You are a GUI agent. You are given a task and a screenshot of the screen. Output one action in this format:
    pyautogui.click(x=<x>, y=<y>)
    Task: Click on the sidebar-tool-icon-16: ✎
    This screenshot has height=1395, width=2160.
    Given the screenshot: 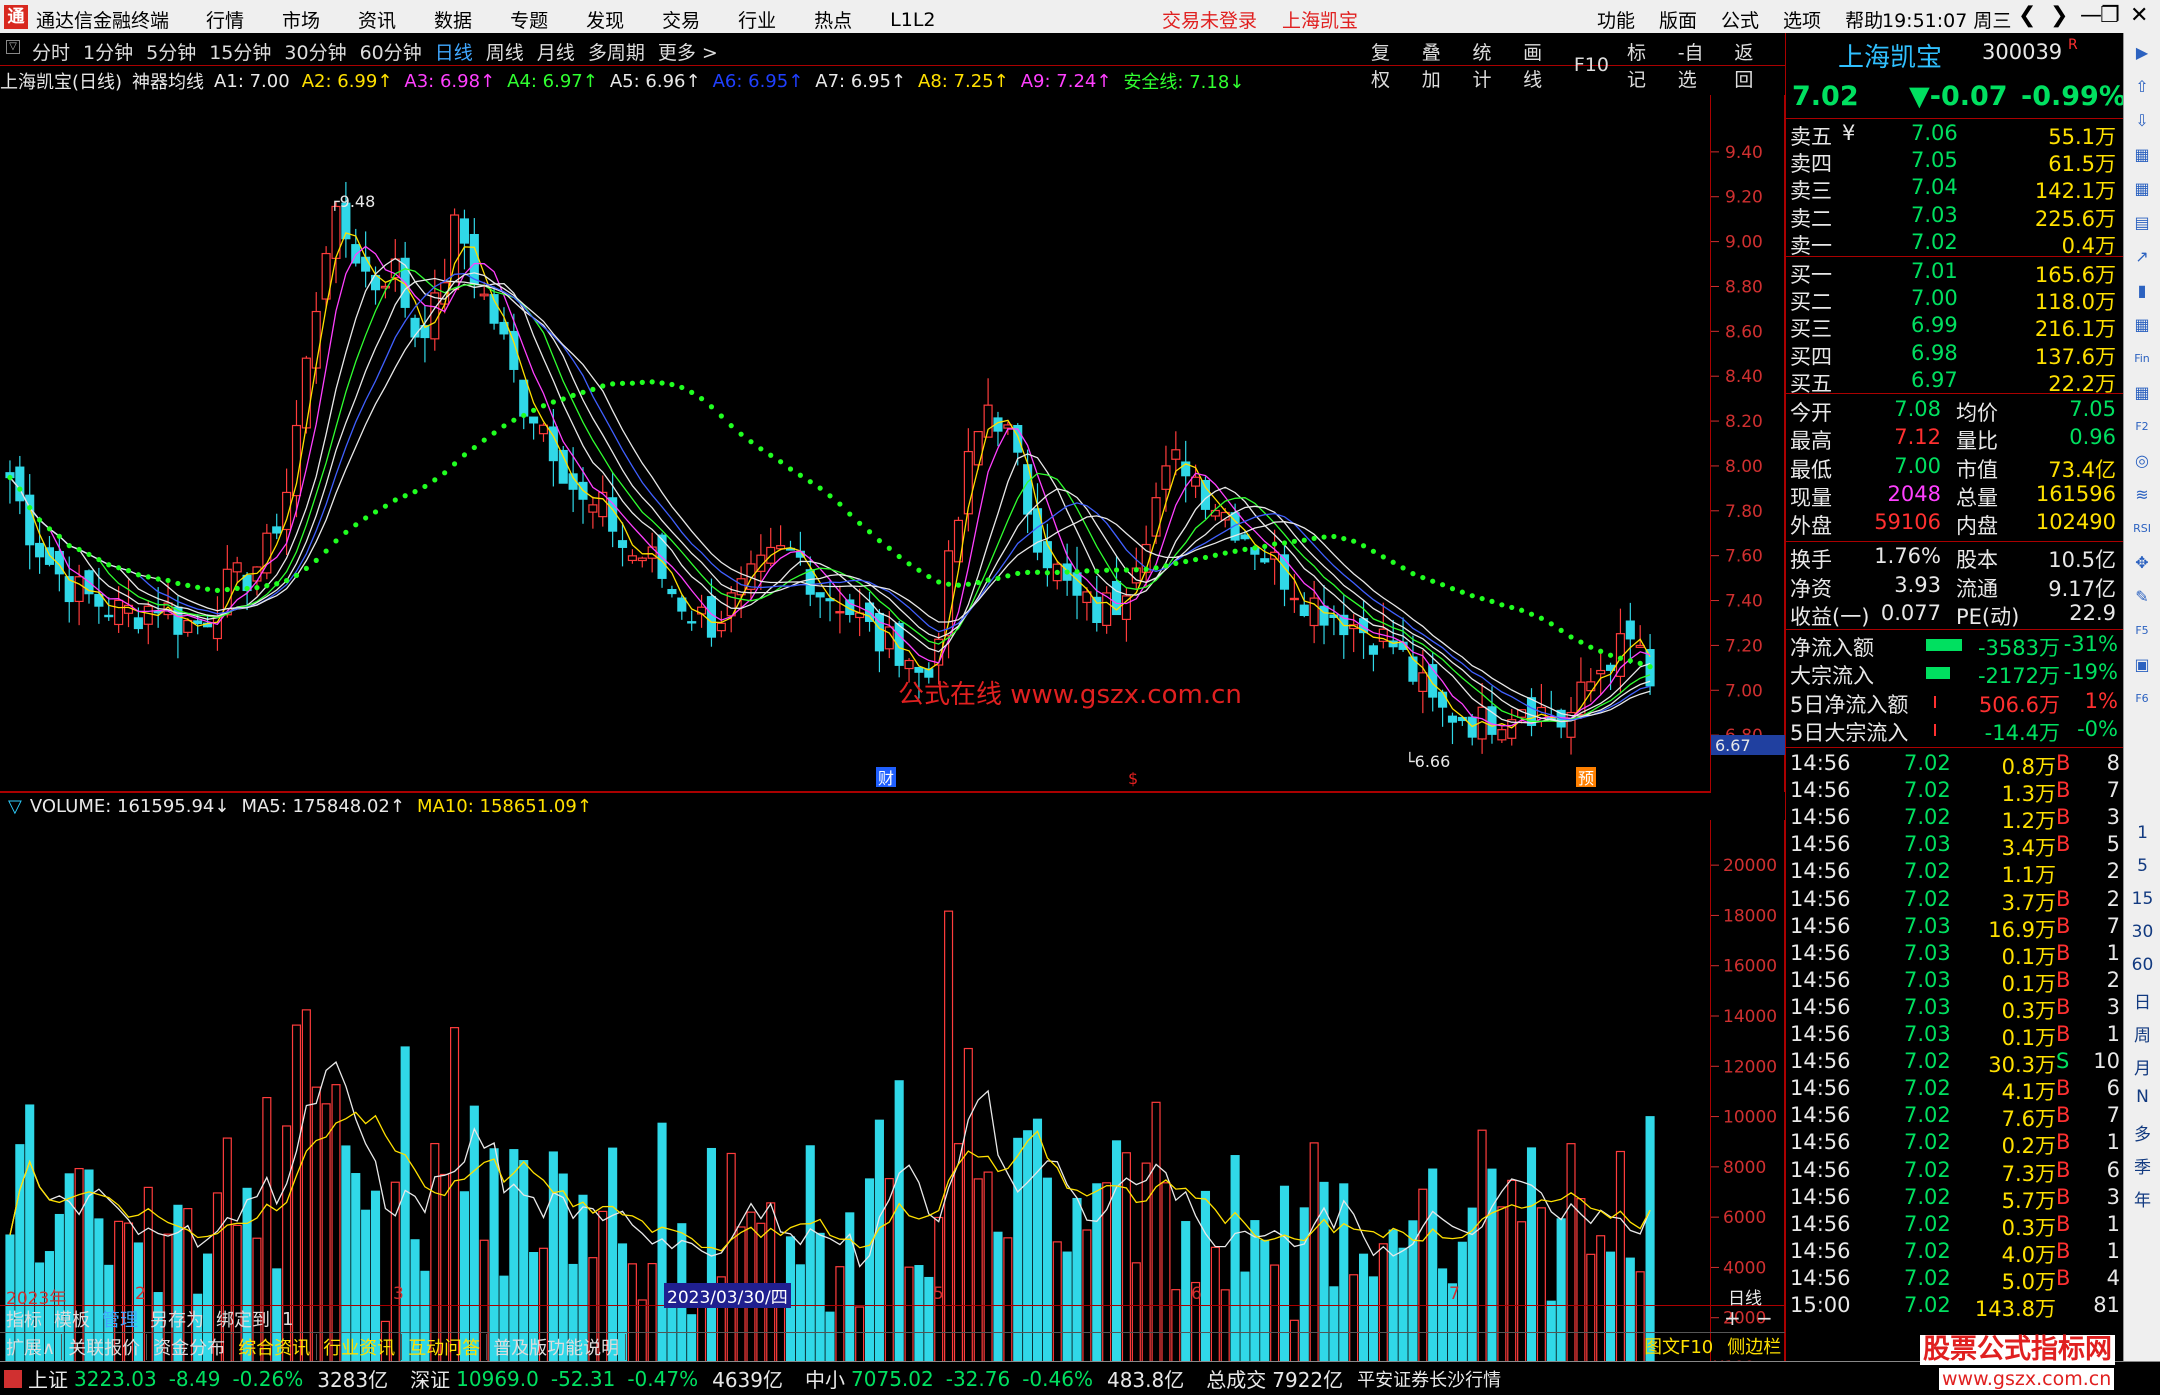 What is the action you would take?
    pyautogui.click(x=2142, y=597)
    